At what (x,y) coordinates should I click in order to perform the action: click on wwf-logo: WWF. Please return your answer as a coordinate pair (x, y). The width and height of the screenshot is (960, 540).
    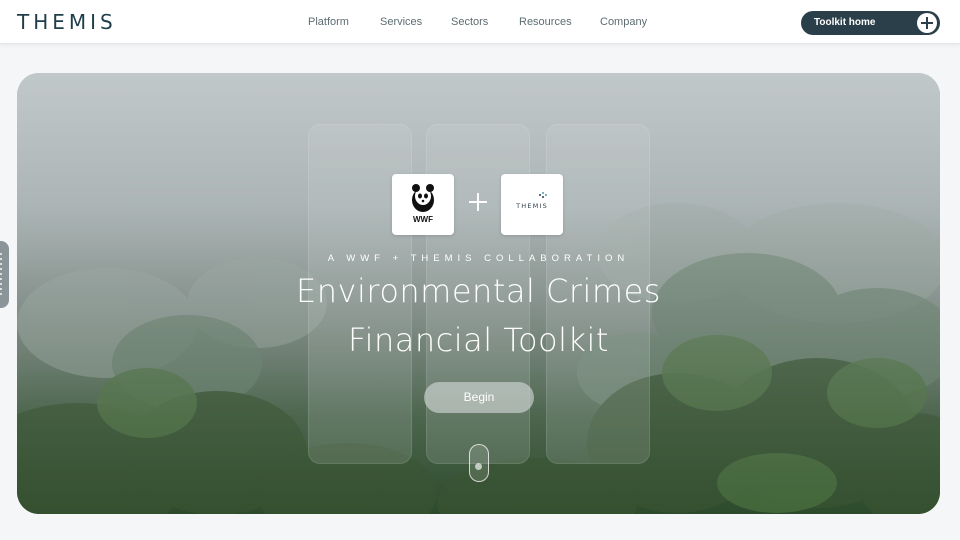
    Looking at the image, I should click on (423, 204).